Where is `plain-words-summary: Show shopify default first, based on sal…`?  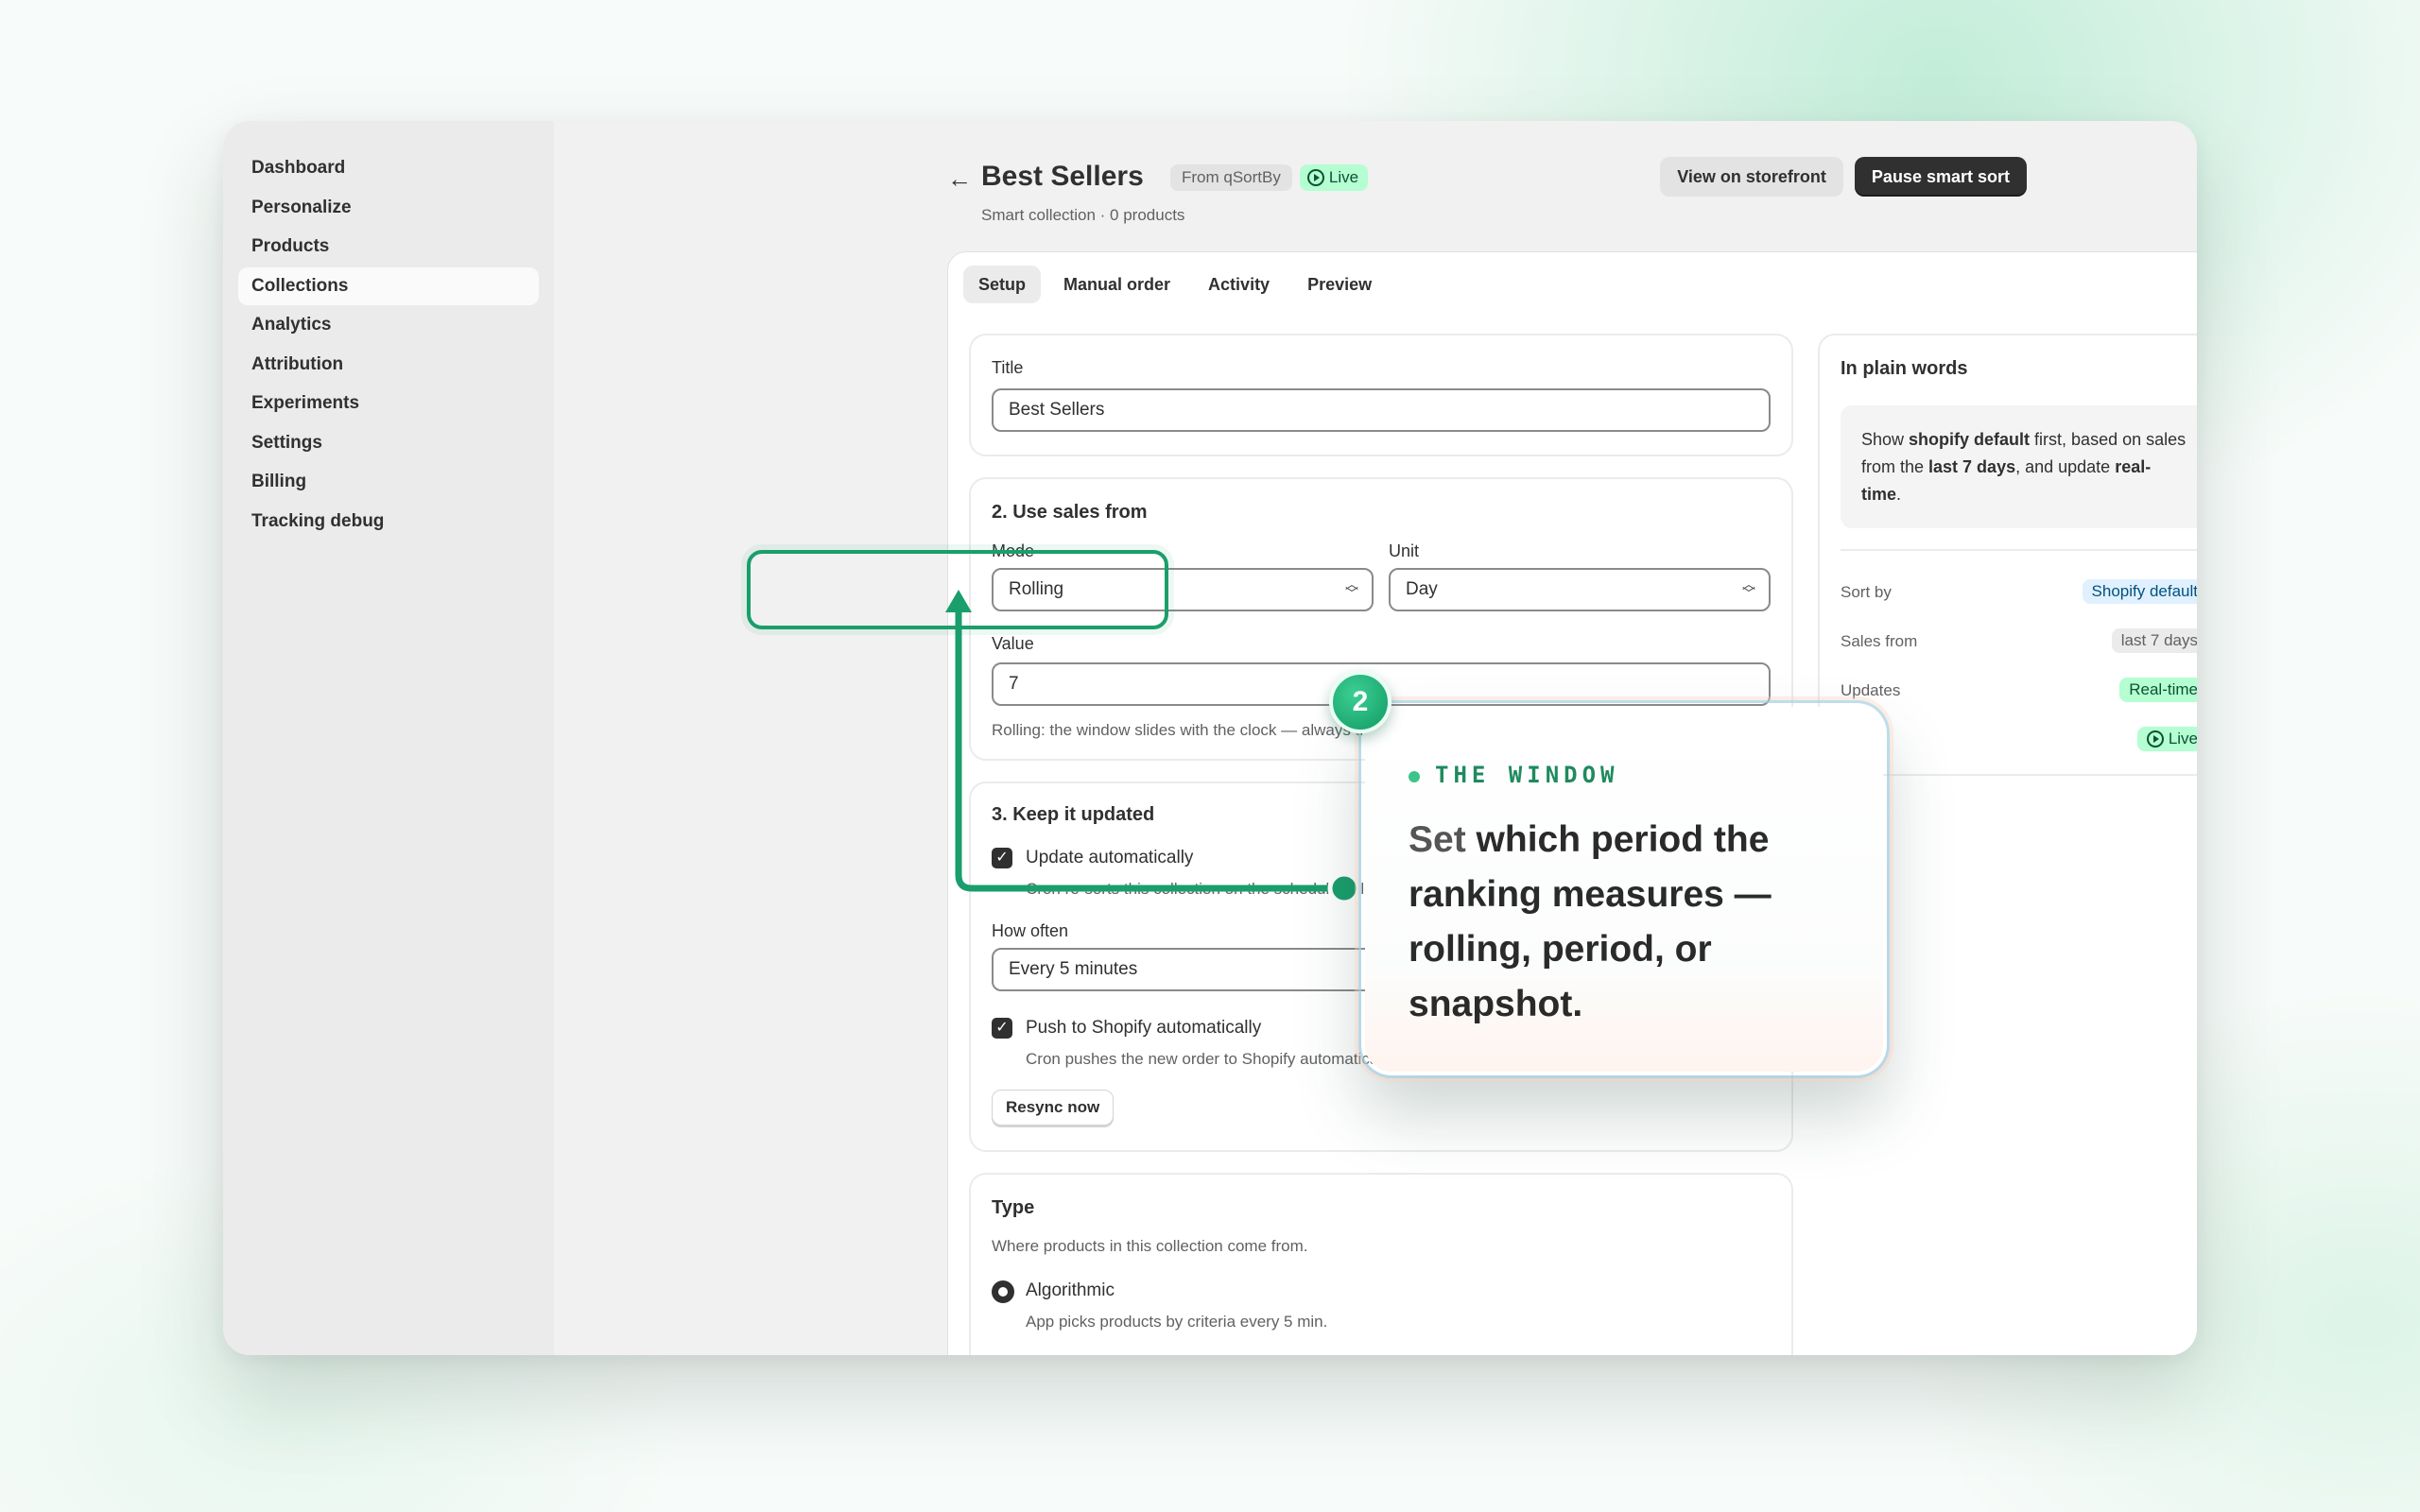
plain-words-summary: Show shopify default first, based on sal… is located at coordinates (2019, 466).